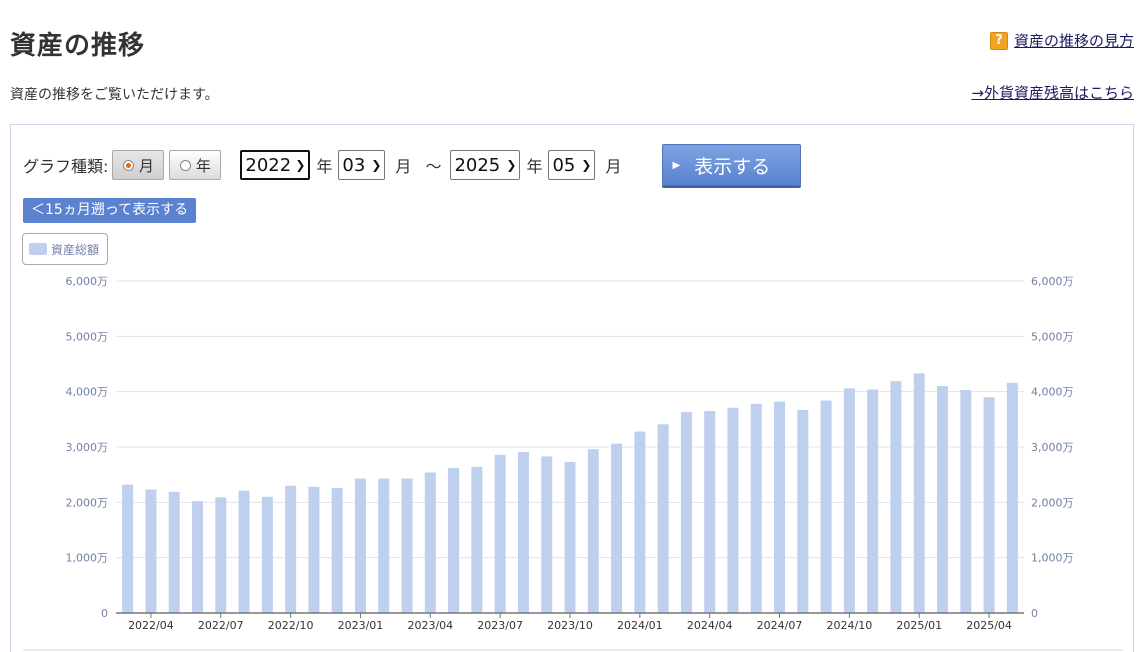 The height and width of the screenshot is (652, 1138). I want to click on x-tick-label: 2024/01, so click(640, 625).